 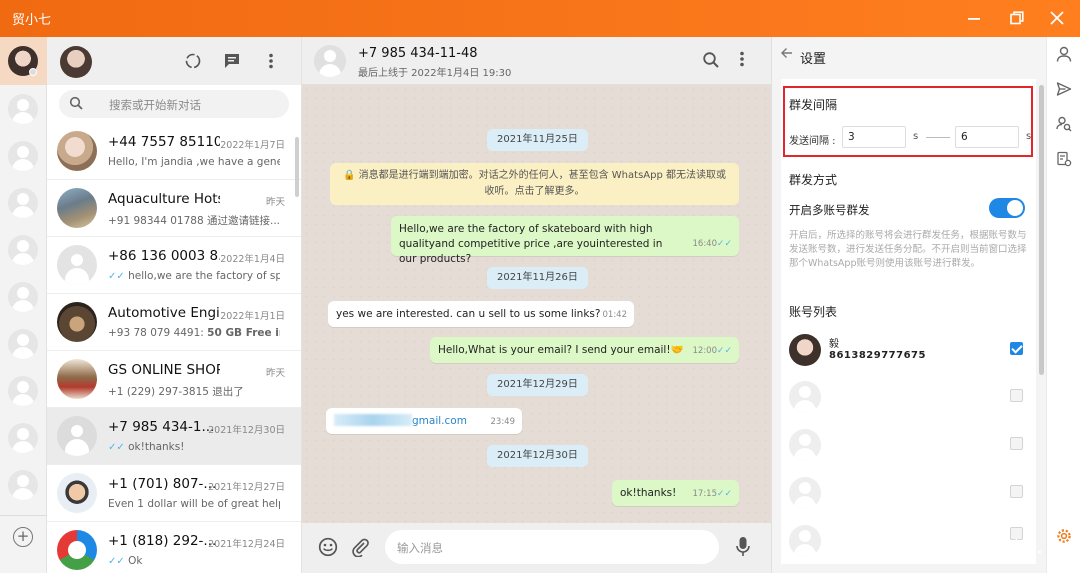 What do you see at coordinates (909, 352) in the screenshot?
I see `account-row: 毅 8613829777675` at bounding box center [909, 352].